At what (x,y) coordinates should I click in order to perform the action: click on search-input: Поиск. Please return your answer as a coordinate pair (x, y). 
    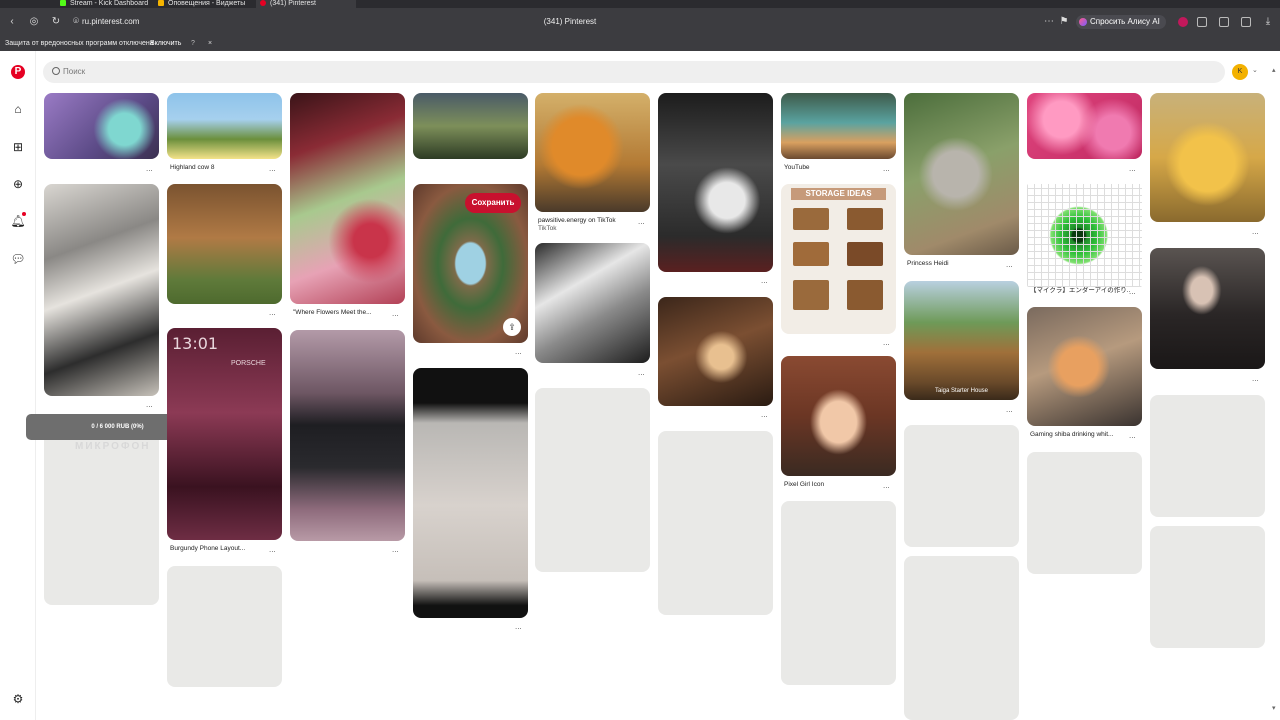
    Looking at the image, I should click on (634, 72).